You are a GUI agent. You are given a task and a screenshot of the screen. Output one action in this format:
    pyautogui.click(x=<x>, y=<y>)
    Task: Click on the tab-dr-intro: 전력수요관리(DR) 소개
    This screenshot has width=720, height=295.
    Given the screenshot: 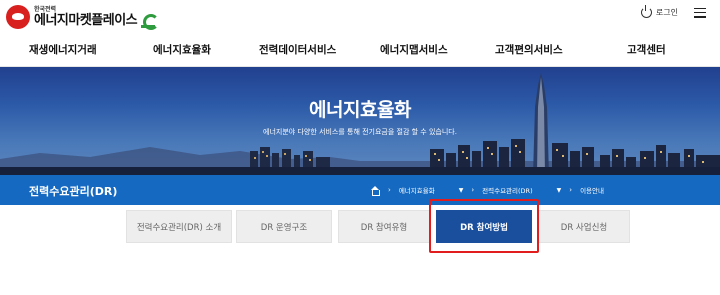 What is the action you would take?
    pyautogui.click(x=179, y=226)
    